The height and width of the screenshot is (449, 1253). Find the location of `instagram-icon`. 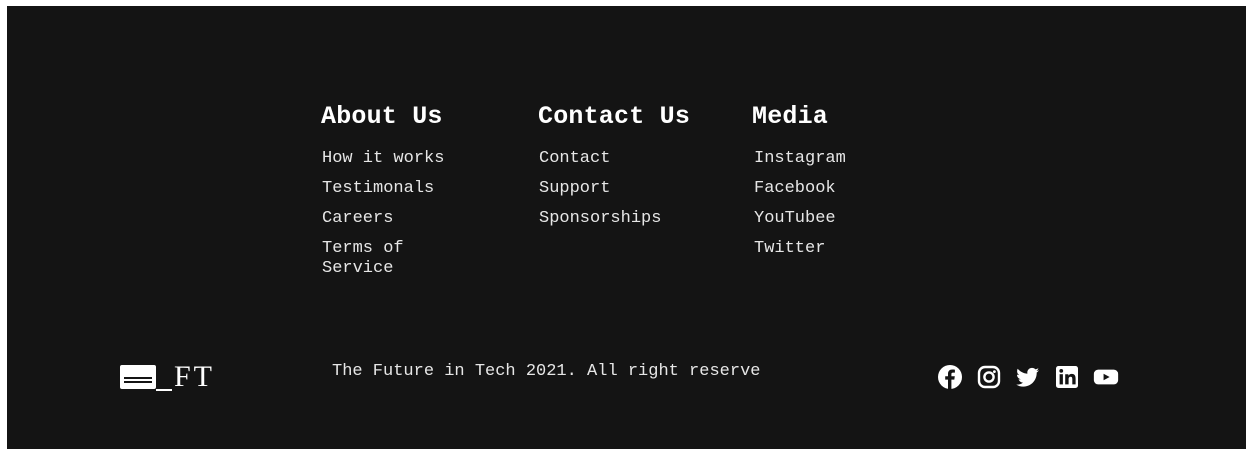

instagram-icon is located at coordinates (989, 377).